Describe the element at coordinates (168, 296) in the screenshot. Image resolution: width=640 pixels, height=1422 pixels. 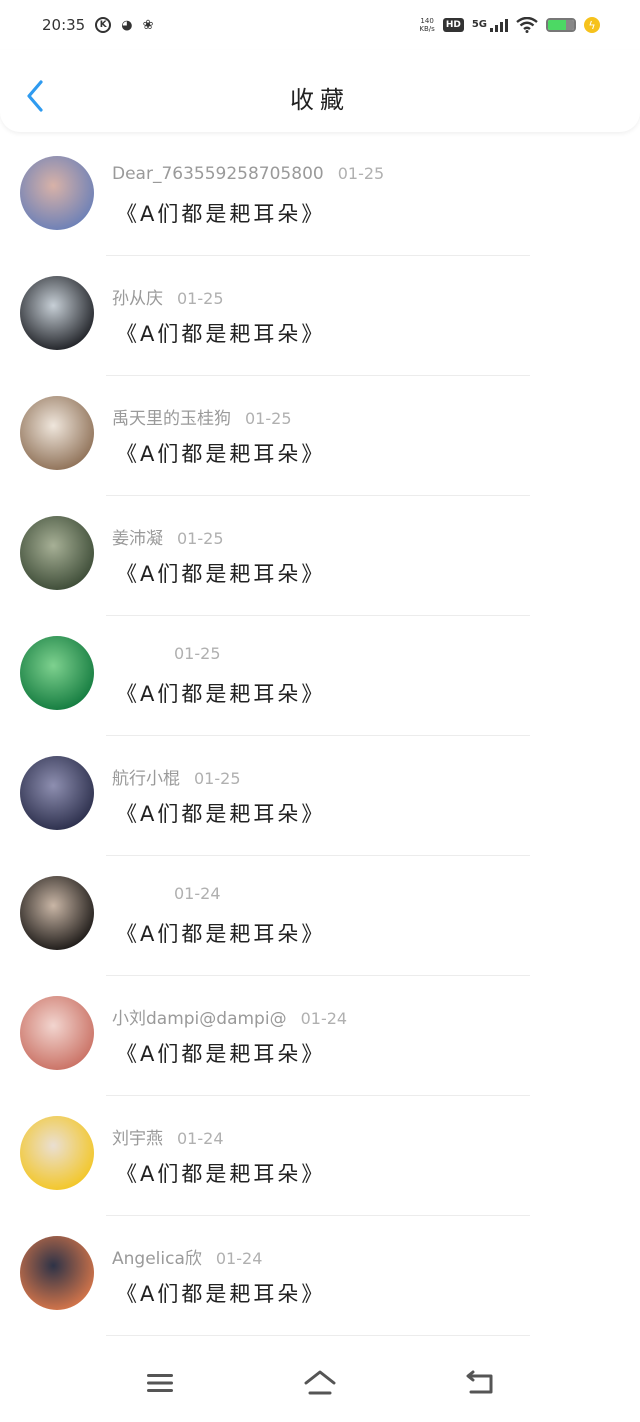
I see `favorite-meta: 孙从庆 01-25` at that location.